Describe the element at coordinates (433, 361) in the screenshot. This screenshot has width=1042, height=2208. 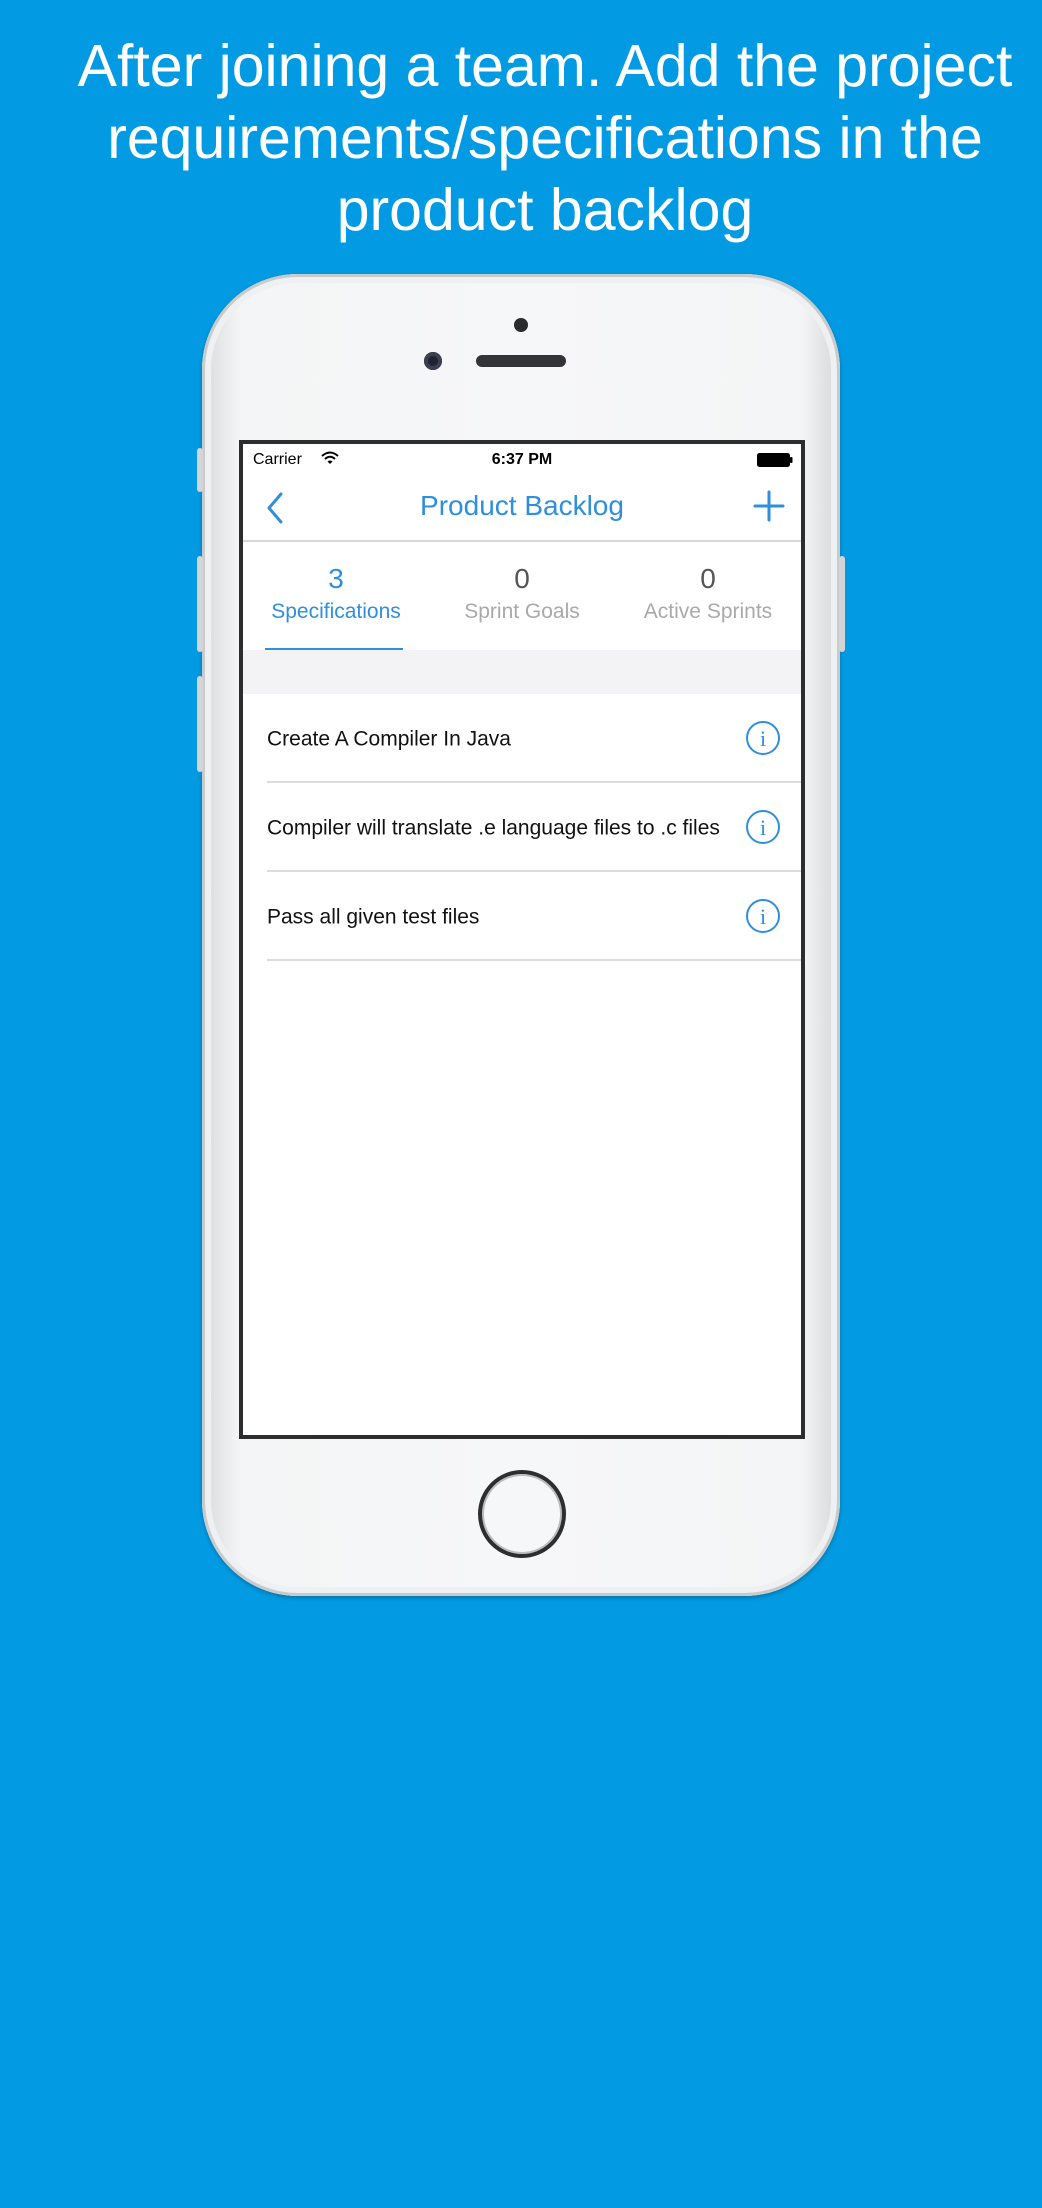
I see `front-camera` at that location.